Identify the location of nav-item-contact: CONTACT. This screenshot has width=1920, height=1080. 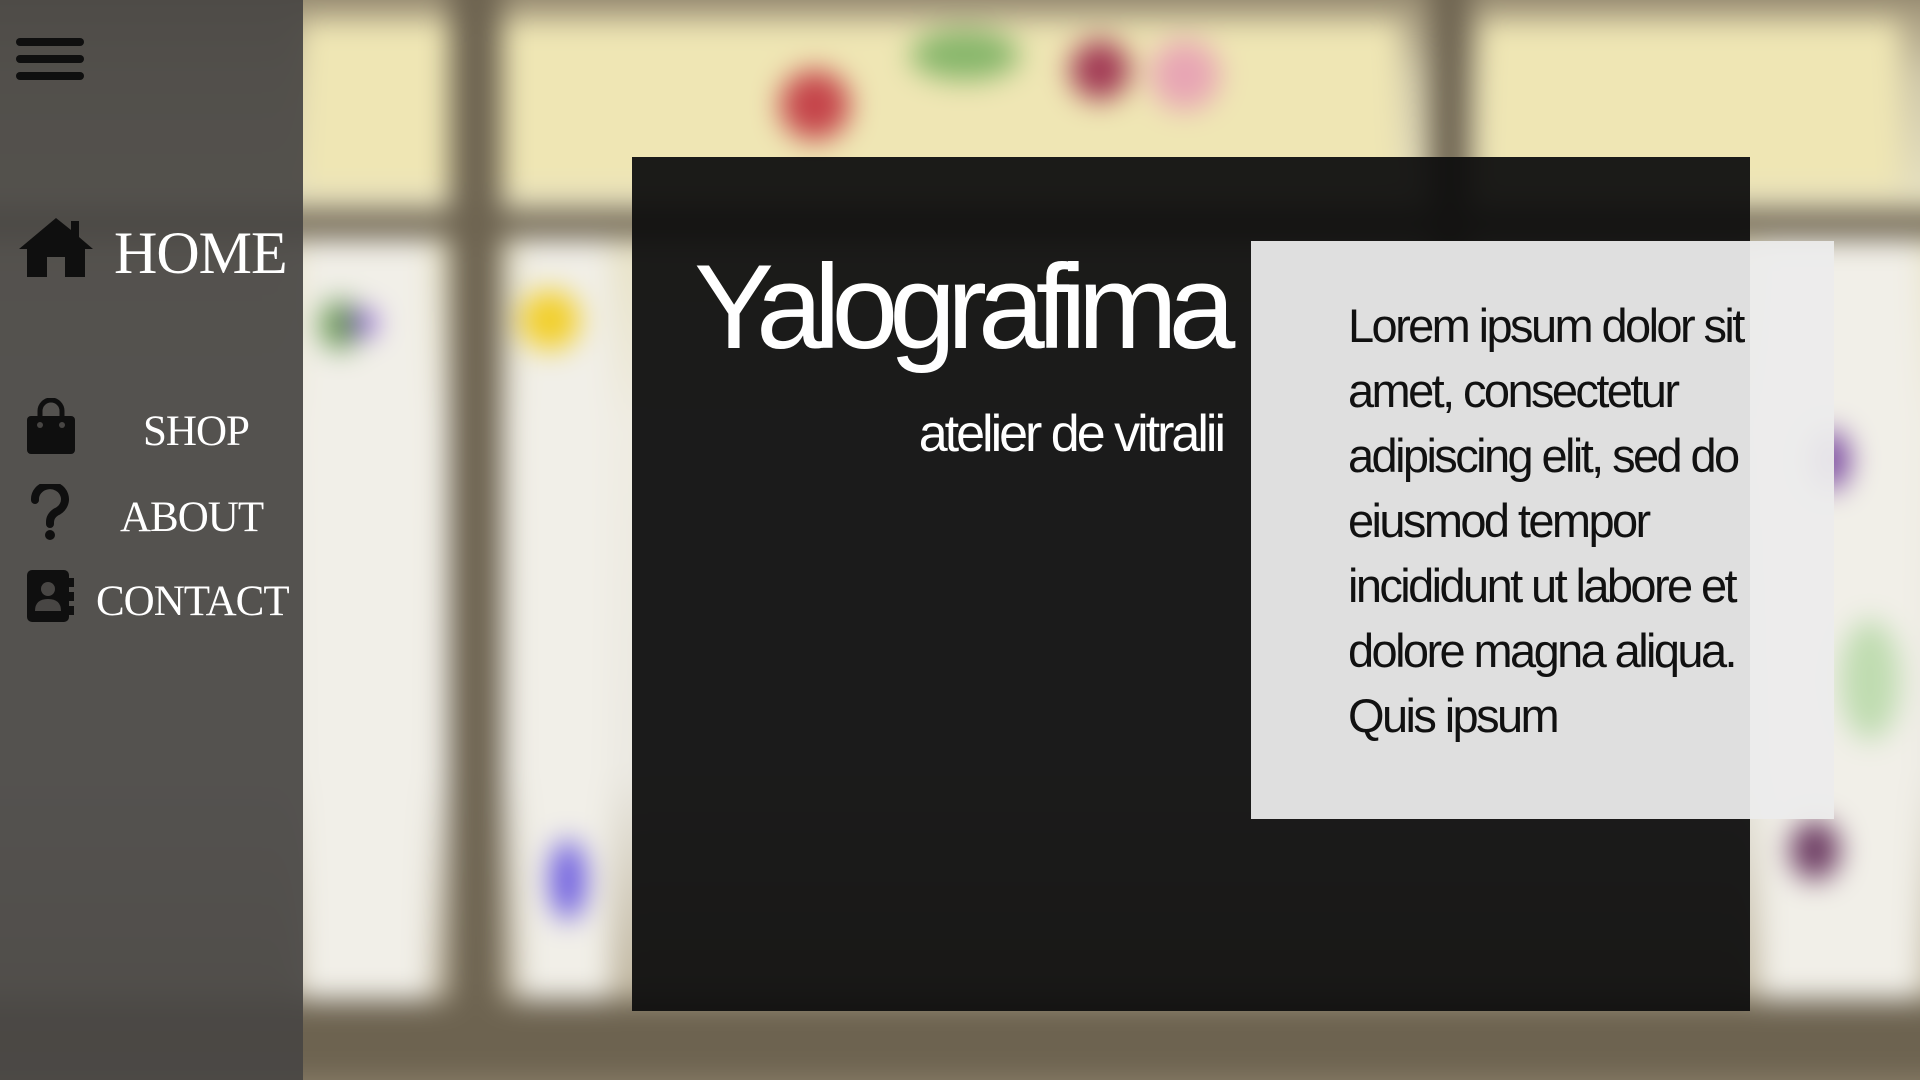
(151, 600).